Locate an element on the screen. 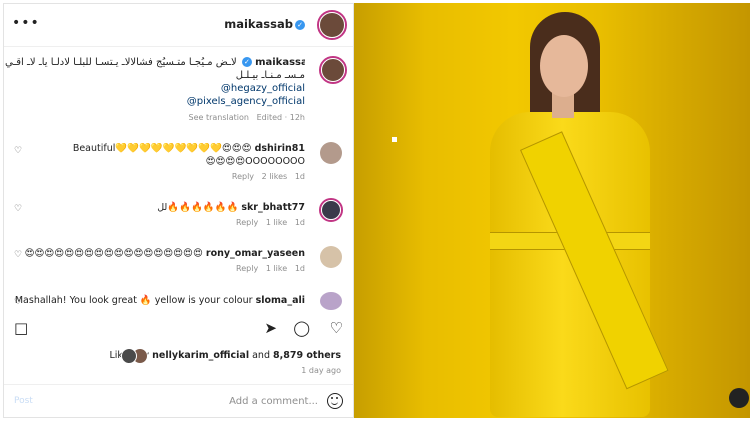  comment-username: skr_bhatt77 is located at coordinates (273, 207).